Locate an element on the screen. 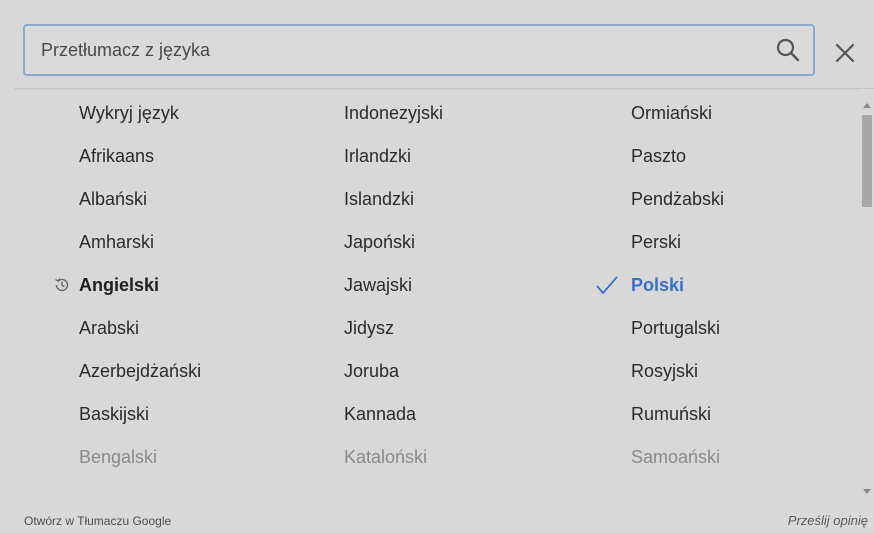 This screenshot has width=874, height=533. scroll-down-arrow-icon is located at coordinates (867, 491).